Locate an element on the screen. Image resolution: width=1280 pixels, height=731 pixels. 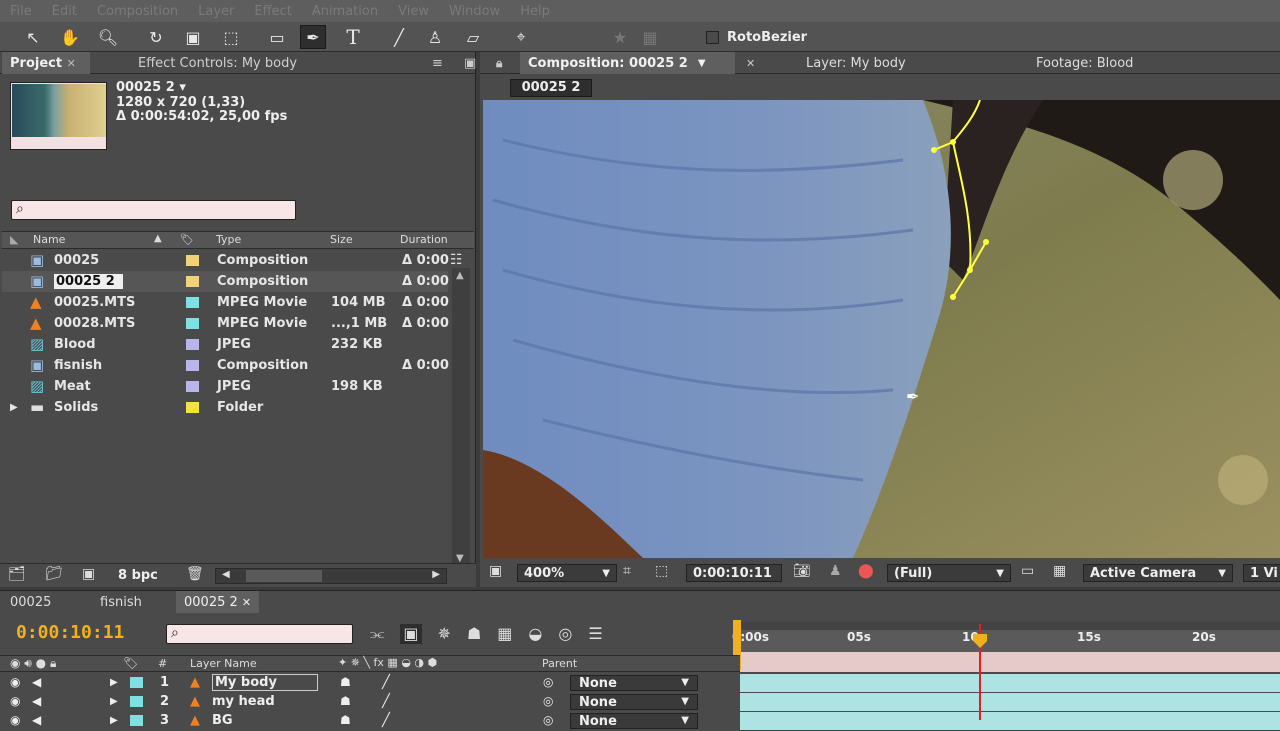
project-item-row: ▶ ▬ Solids Folder is located at coordinates (225, 407).